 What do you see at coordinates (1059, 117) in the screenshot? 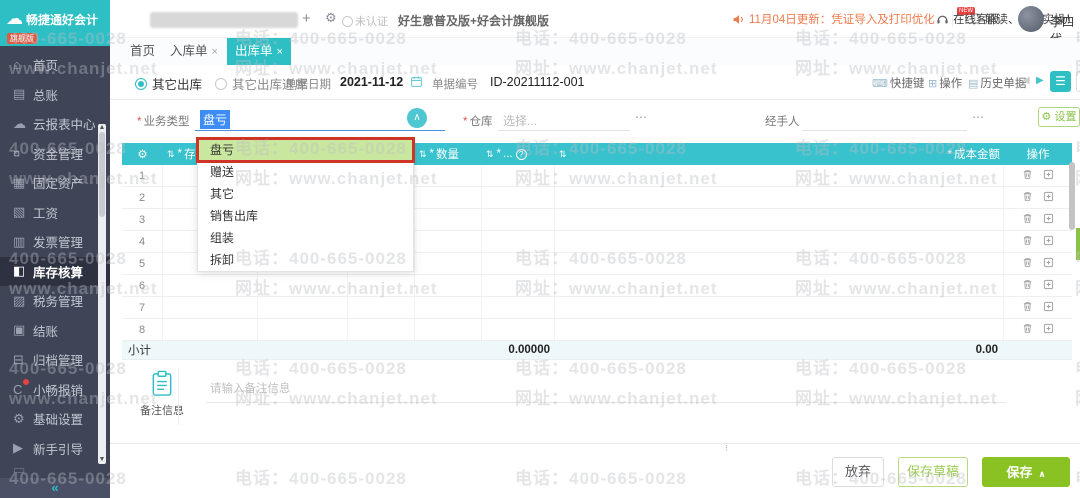
I see `column-settings-button: ⚙ 设置` at bounding box center [1059, 117].